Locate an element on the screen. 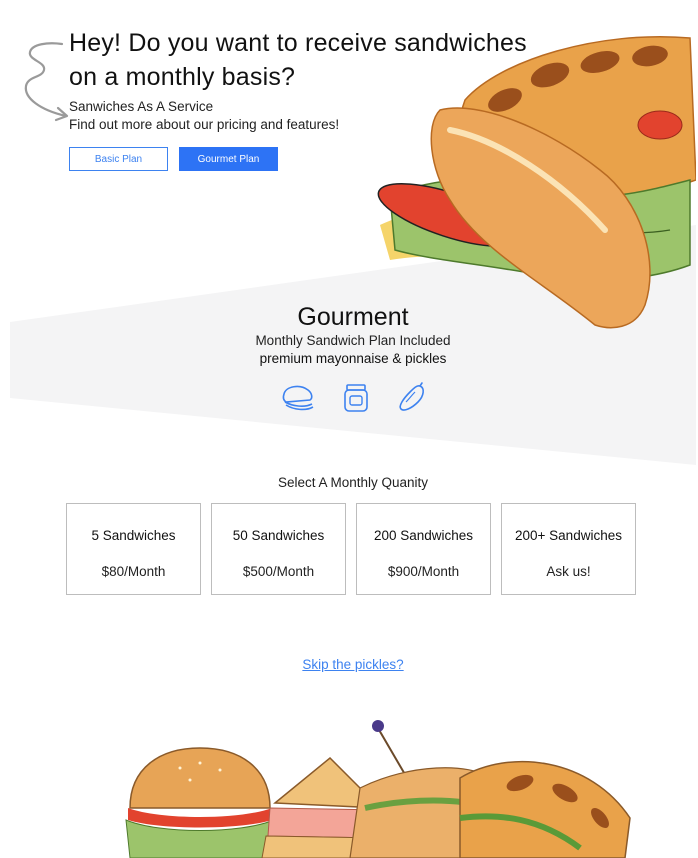 Image resolution: width=698 pixels, height=858 pixels. quantity-option-200: 200 Sandwiches $900/Month is located at coordinates (423, 549).